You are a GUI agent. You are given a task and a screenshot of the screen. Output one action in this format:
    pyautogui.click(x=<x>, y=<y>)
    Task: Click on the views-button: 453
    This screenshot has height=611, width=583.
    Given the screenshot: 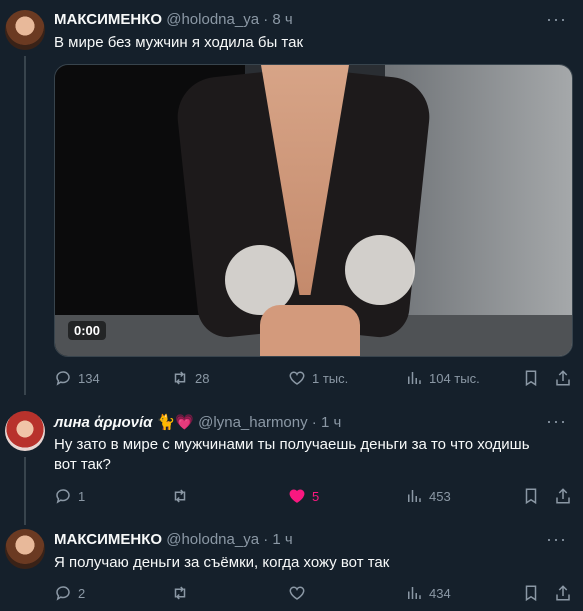 What is the action you would take?
    pyautogui.click(x=428, y=496)
    